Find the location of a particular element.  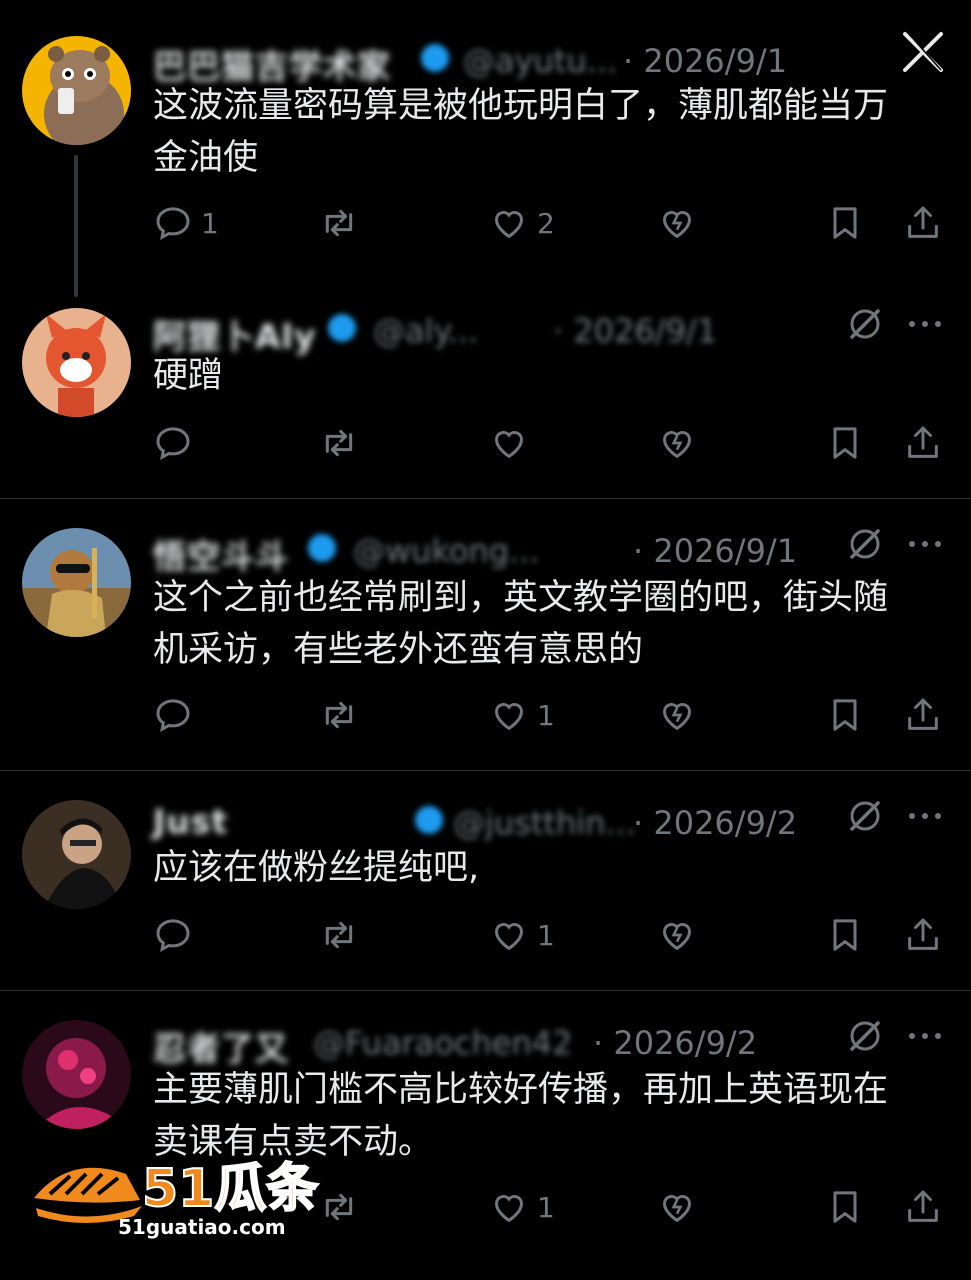

post-text: 这波流量密码算是被他玩明白了，薄肌都能当万 金油使 is located at coordinates (548, 132).